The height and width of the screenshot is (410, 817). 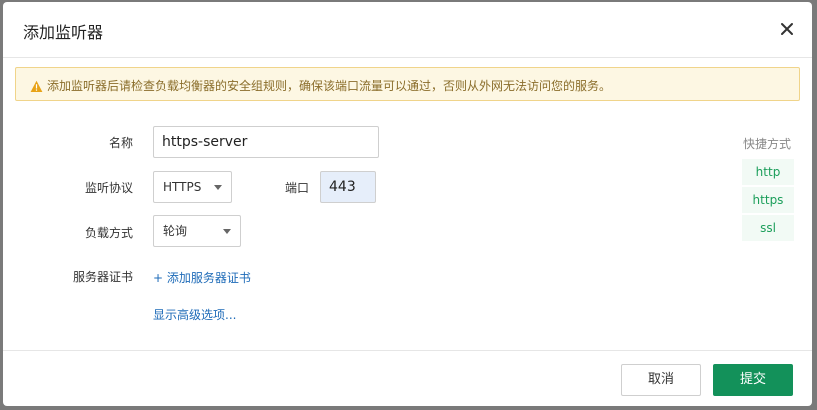 I want to click on dialog-footer: 取消 提交, so click(x=407, y=378).